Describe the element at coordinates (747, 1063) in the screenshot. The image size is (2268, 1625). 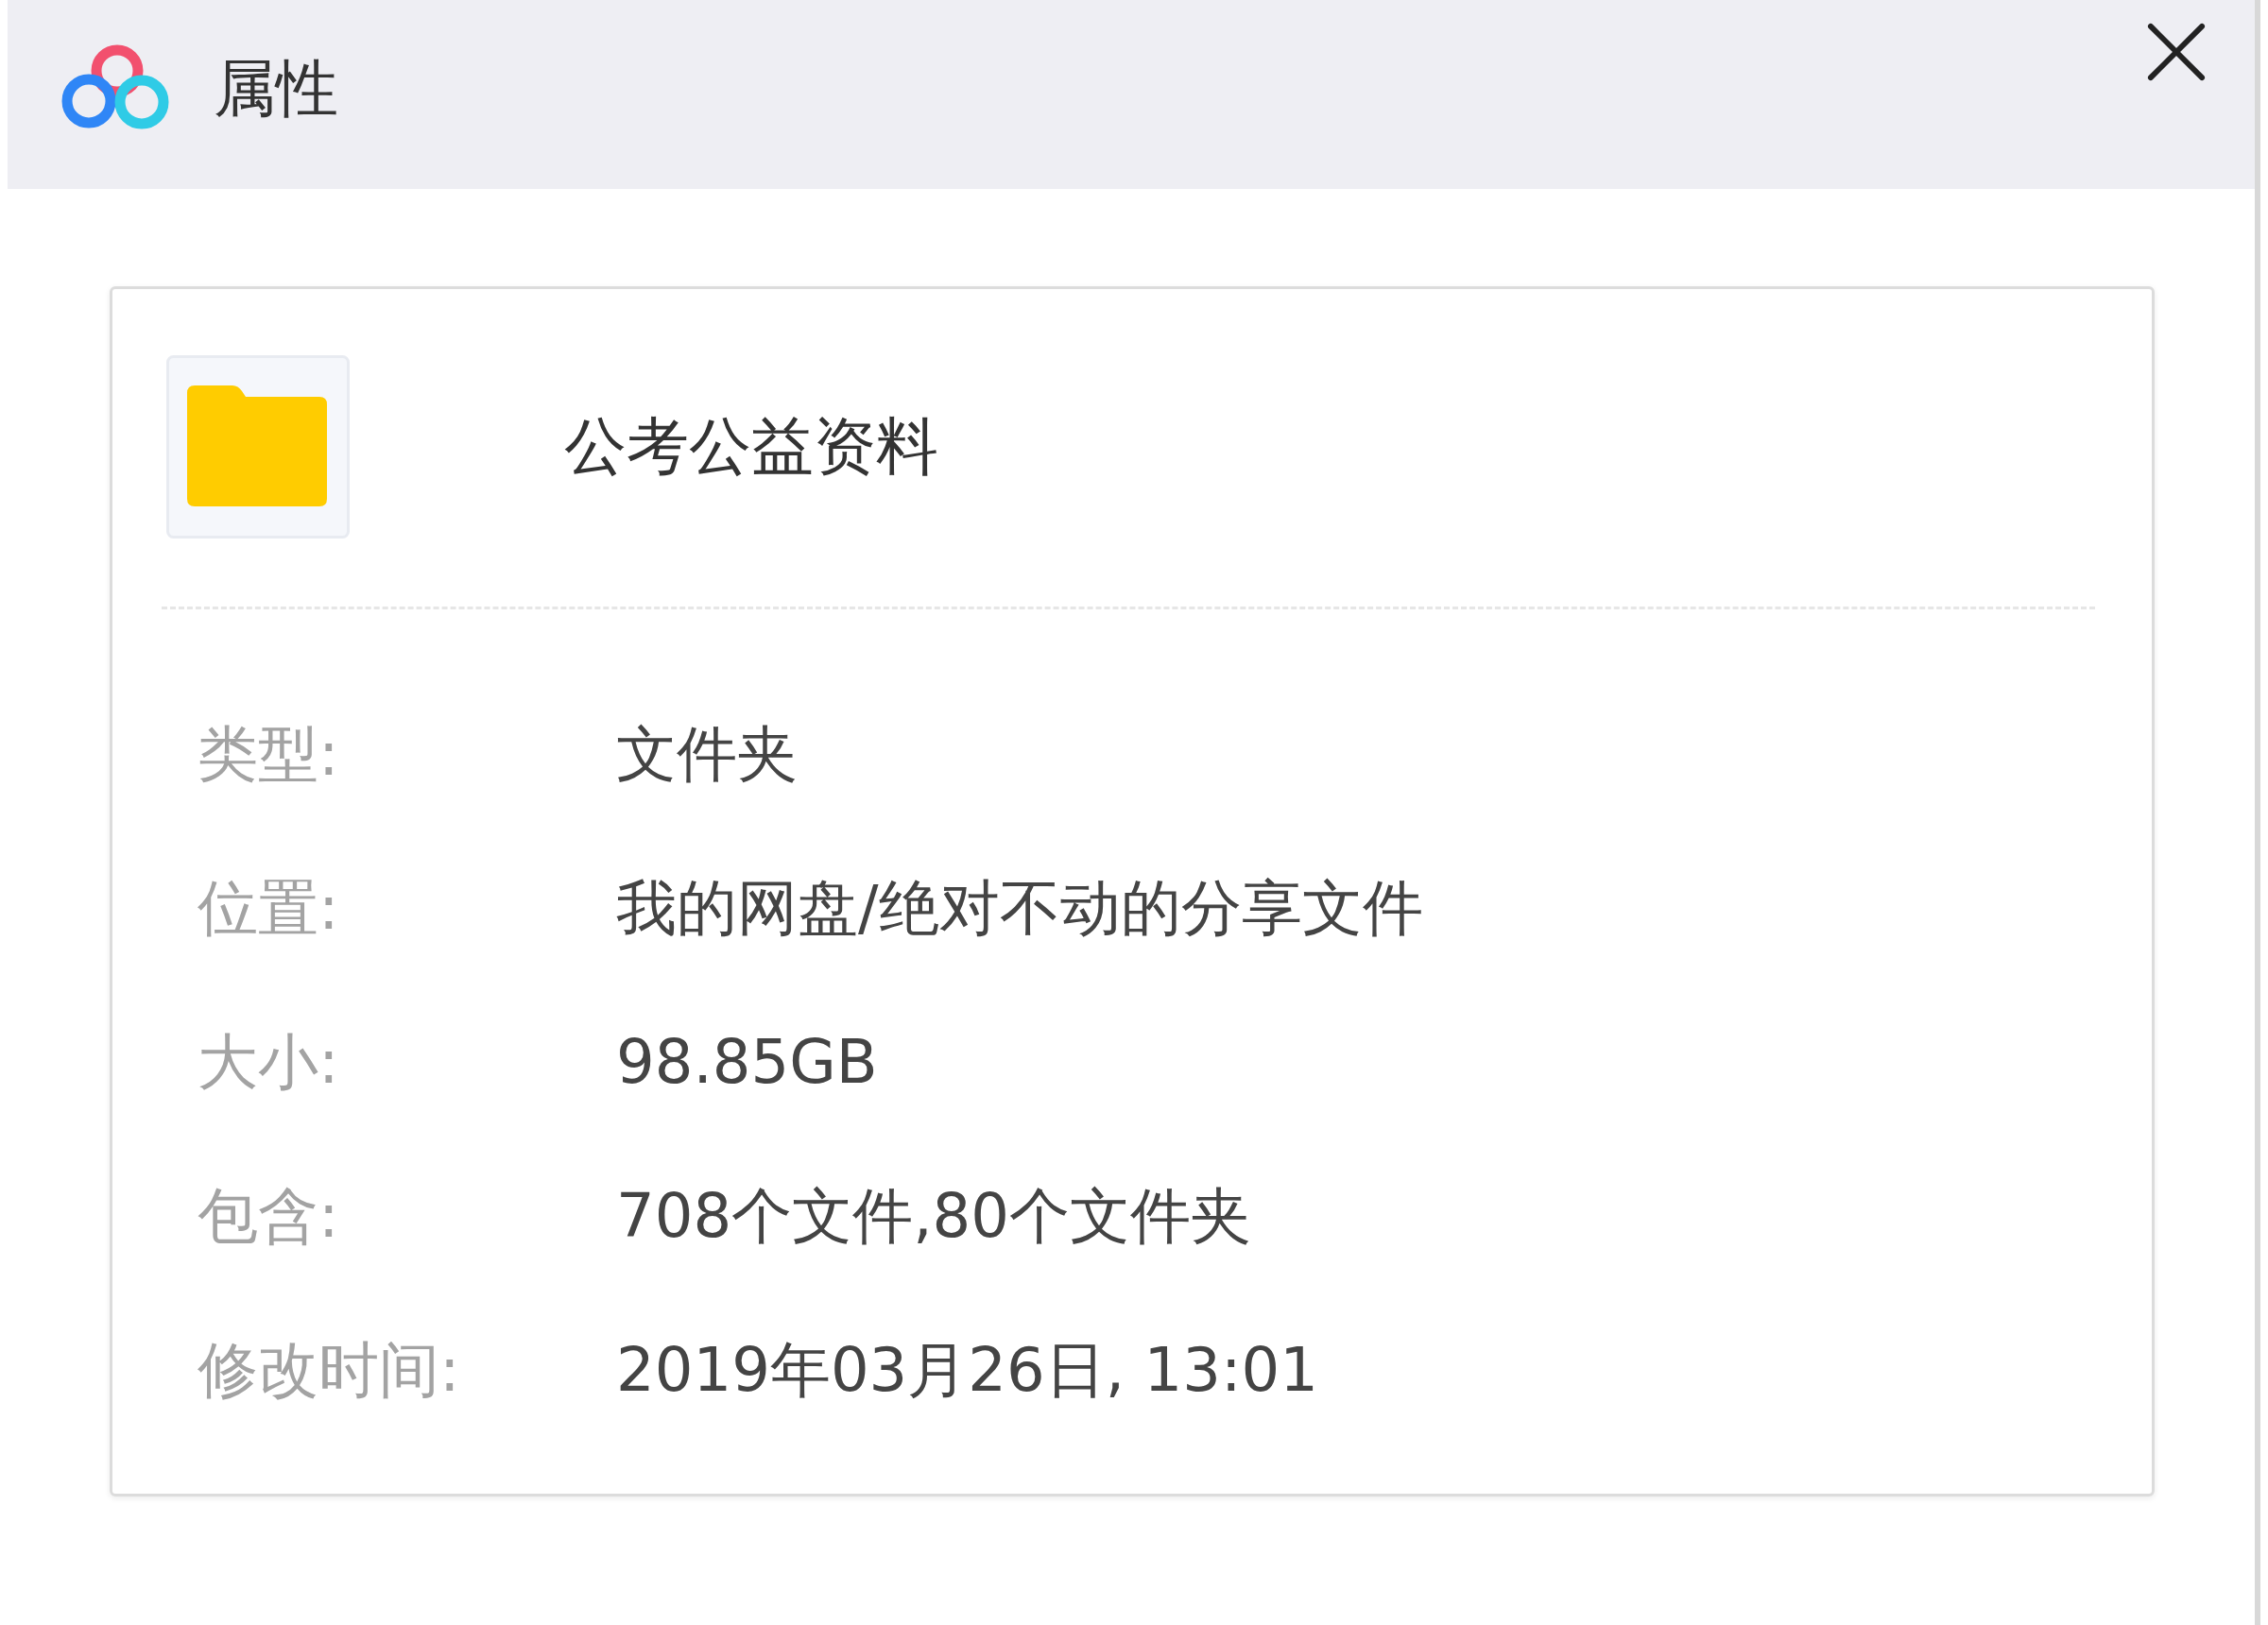
I see `property-value: 98.85GB` at that location.